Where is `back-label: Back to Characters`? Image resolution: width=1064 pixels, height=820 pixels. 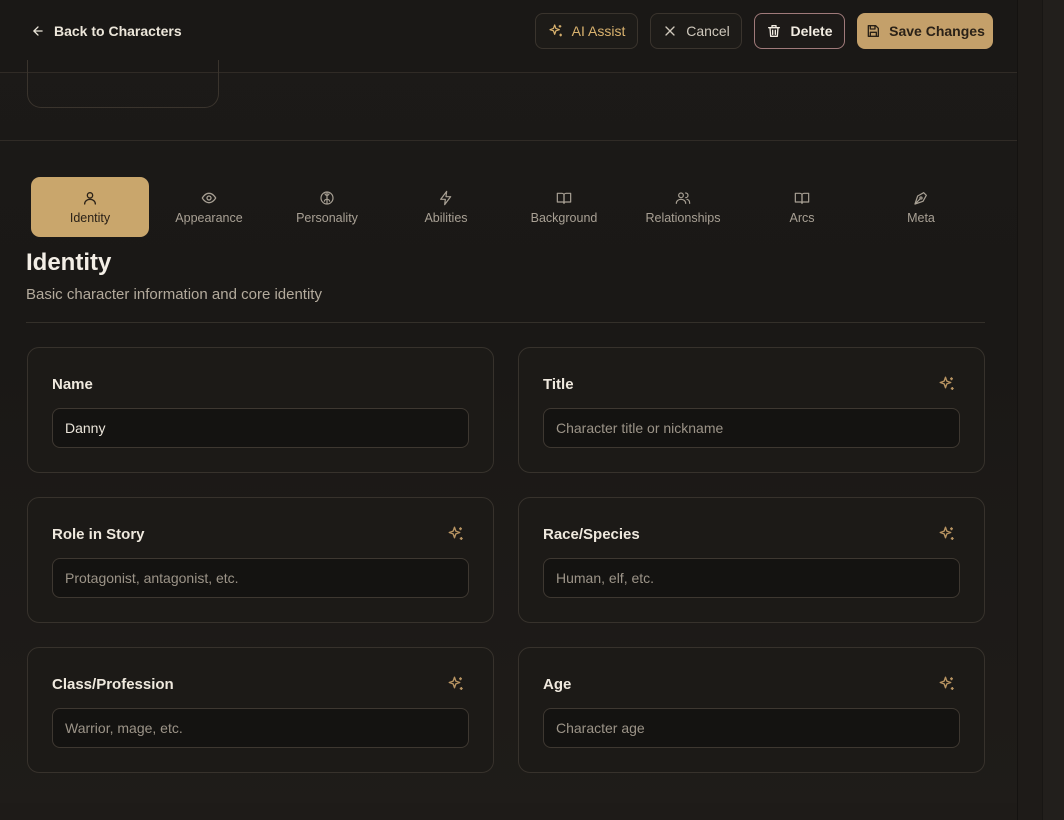
back-label: Back to Characters is located at coordinates (118, 31).